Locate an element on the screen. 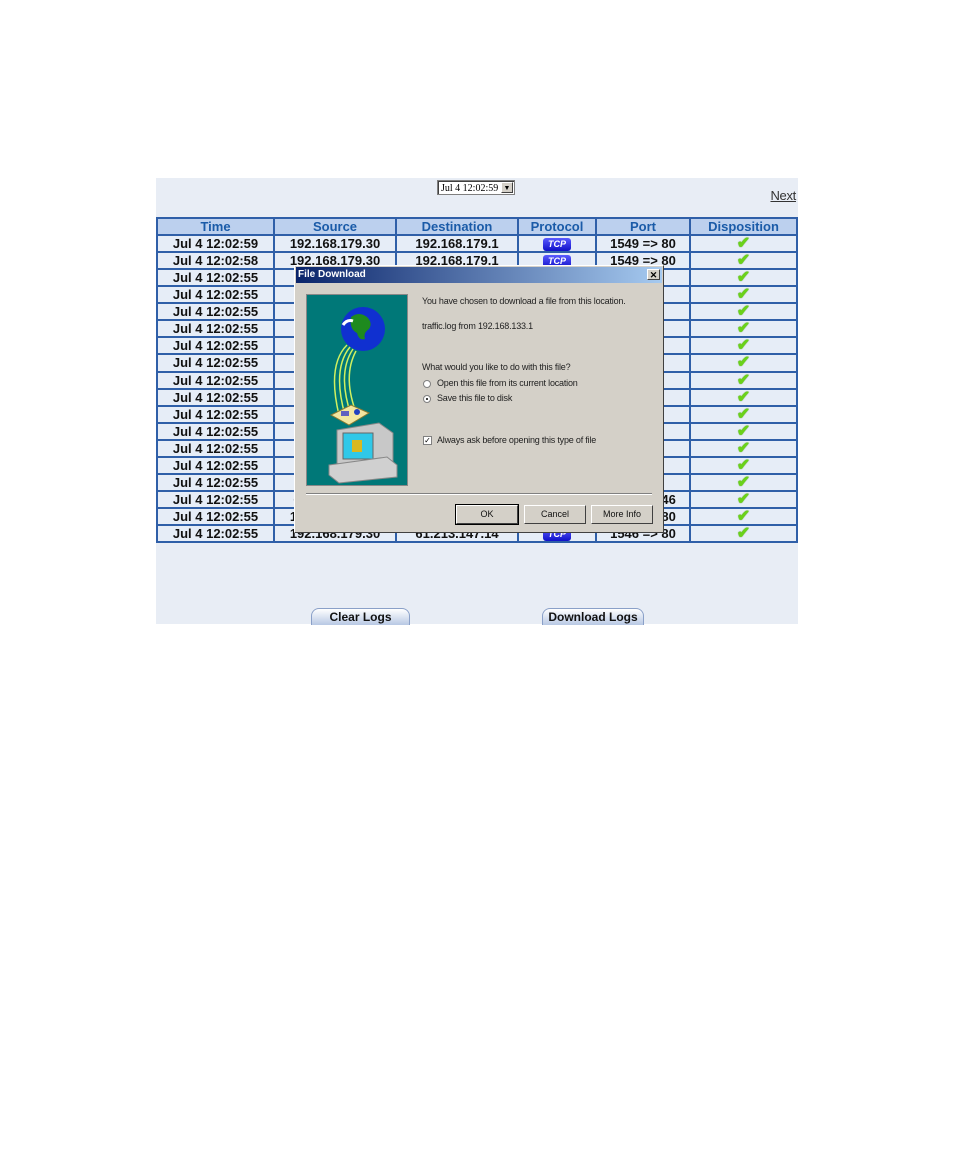 The width and height of the screenshot is (954, 1155). protocol-cell: TCP is located at coordinates (557, 243).